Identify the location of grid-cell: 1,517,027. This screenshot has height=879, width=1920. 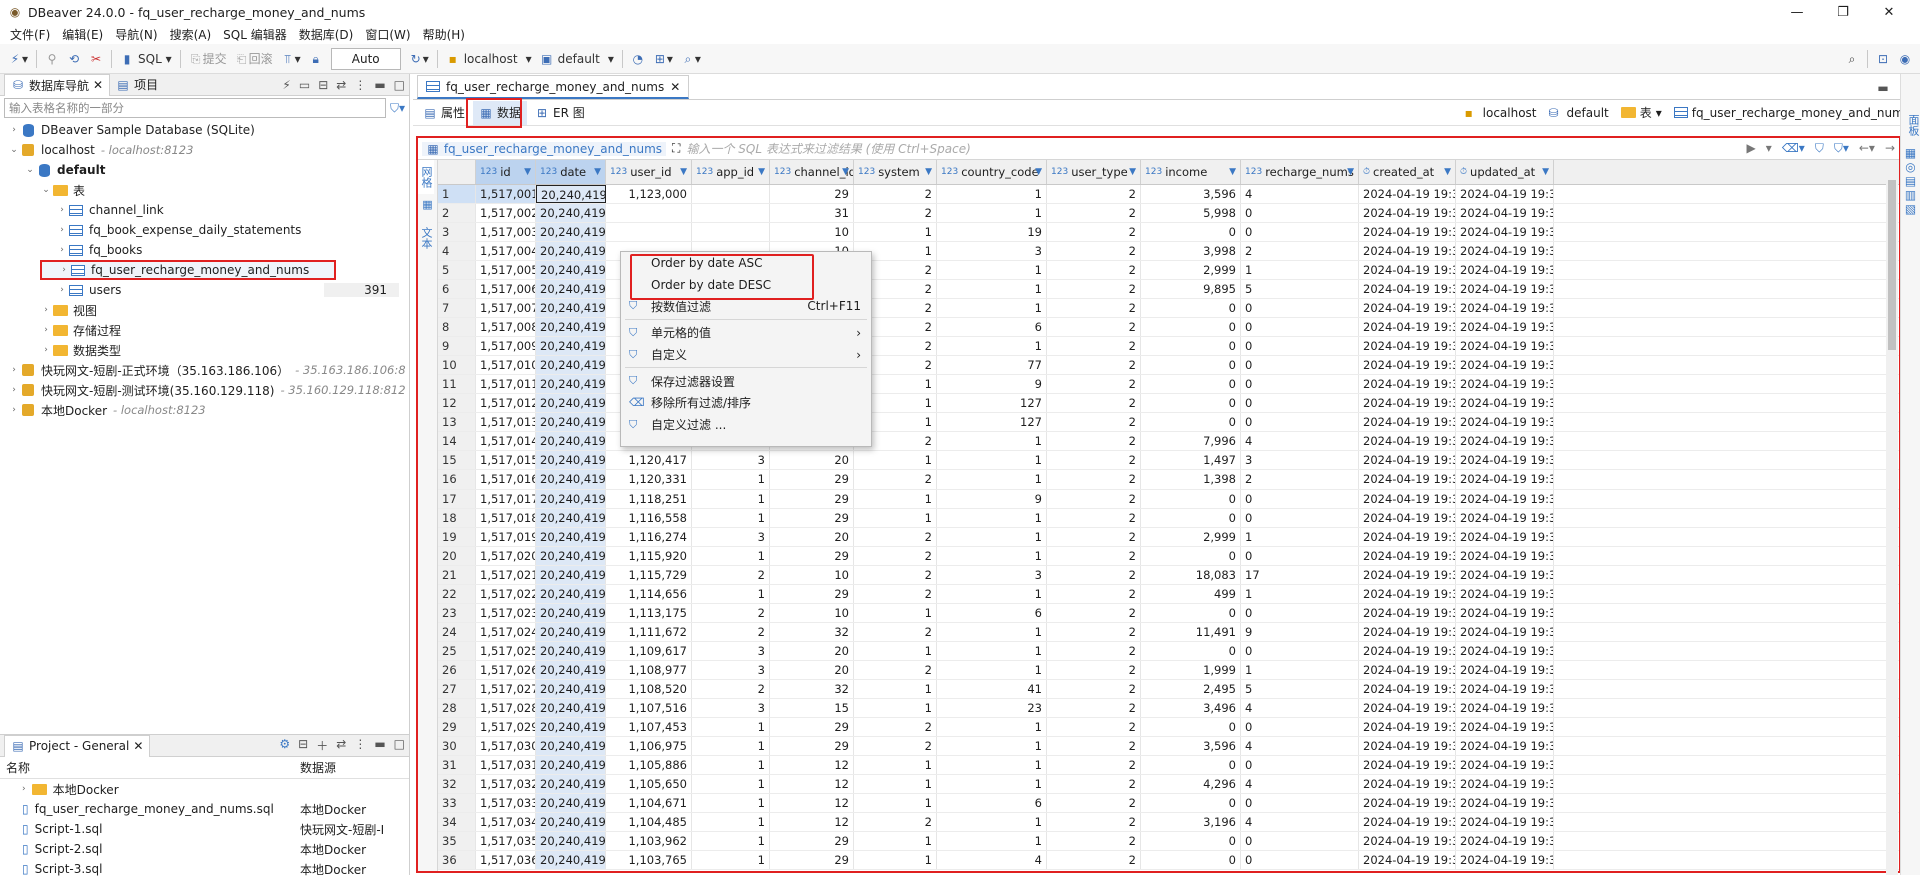
(506, 689).